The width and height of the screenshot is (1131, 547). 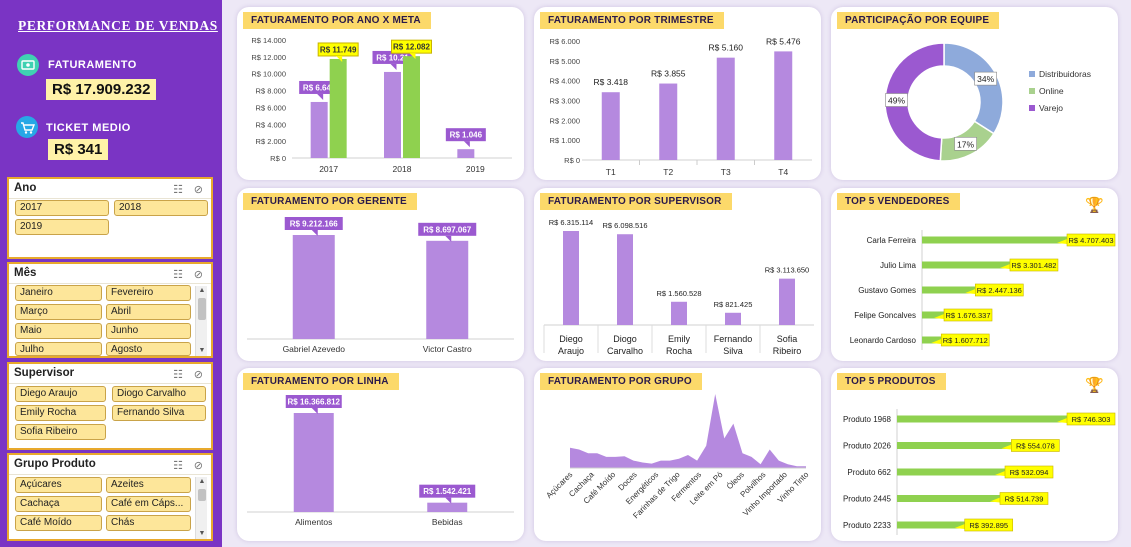 What do you see at coordinates (411, 47) in the screenshot?
I see `data-label-meta: R$ 12.082` at bounding box center [411, 47].